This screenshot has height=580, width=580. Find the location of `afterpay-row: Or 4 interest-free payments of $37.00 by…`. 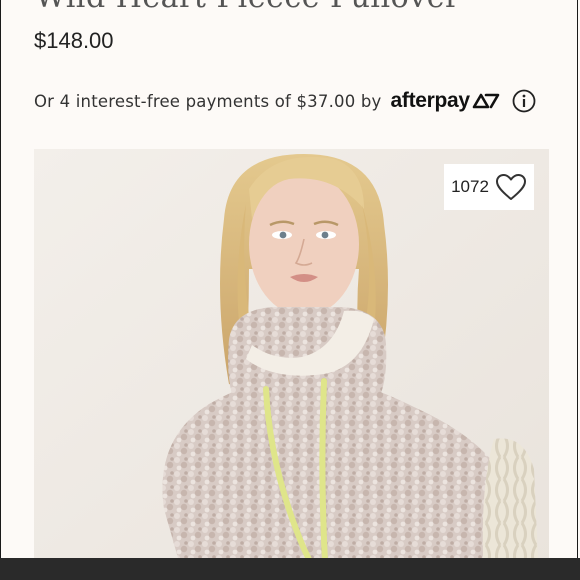

afterpay-row: Or 4 interest-free payments of $37.00 by… is located at coordinates (291, 101).